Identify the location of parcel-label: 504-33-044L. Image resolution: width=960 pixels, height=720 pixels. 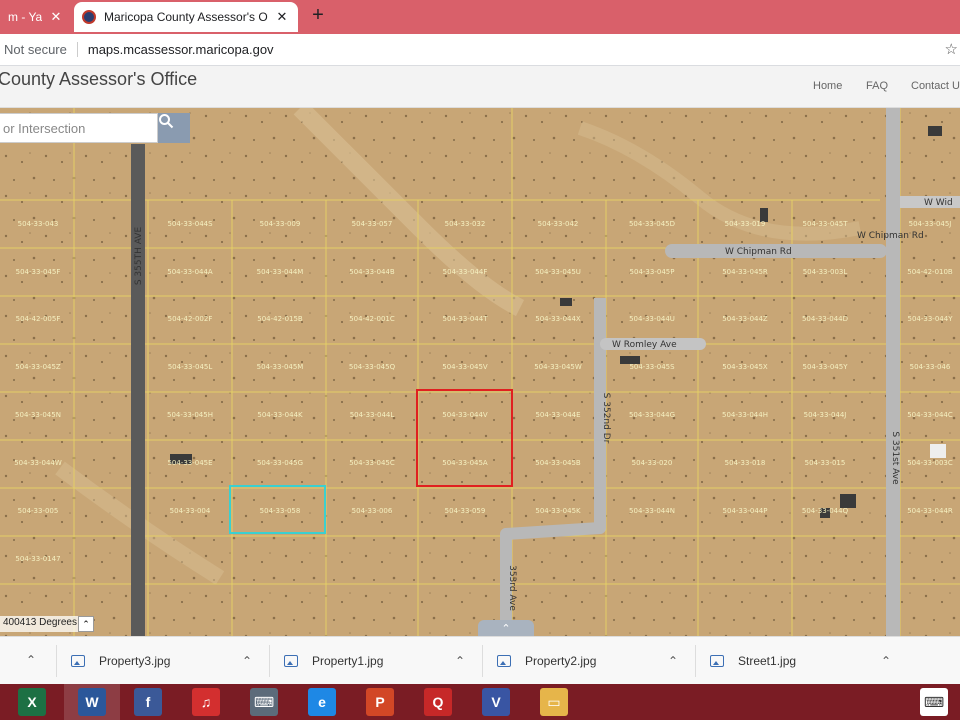
(372, 415).